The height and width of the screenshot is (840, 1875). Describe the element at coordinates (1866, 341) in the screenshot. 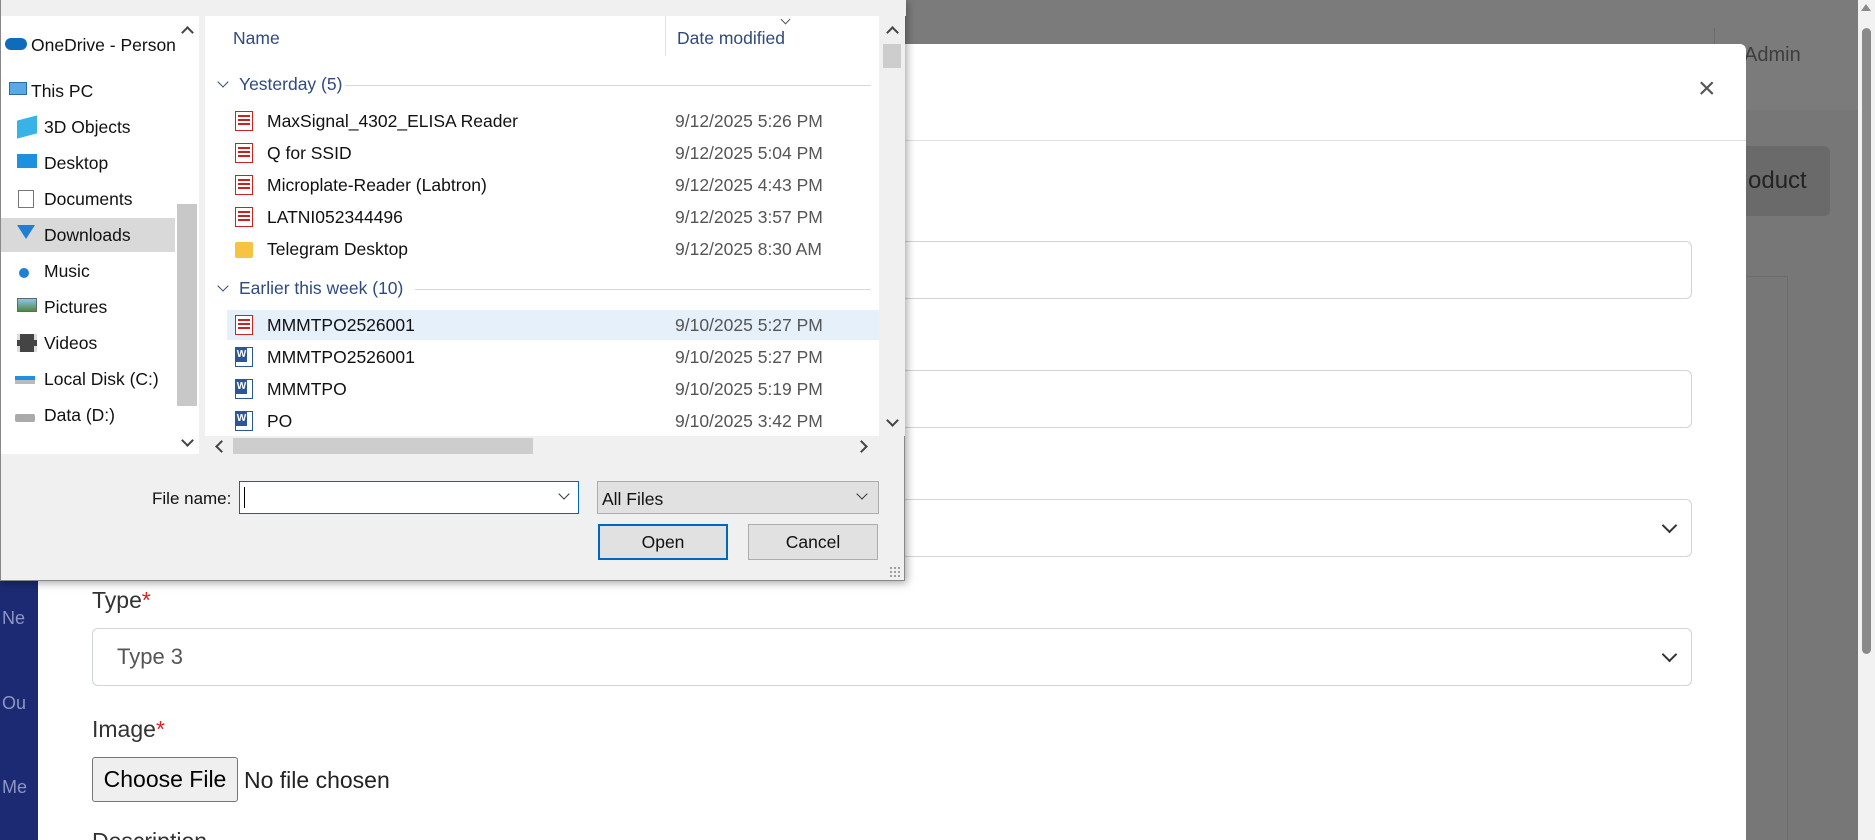

I see `page-scrollbar-thumb` at that location.